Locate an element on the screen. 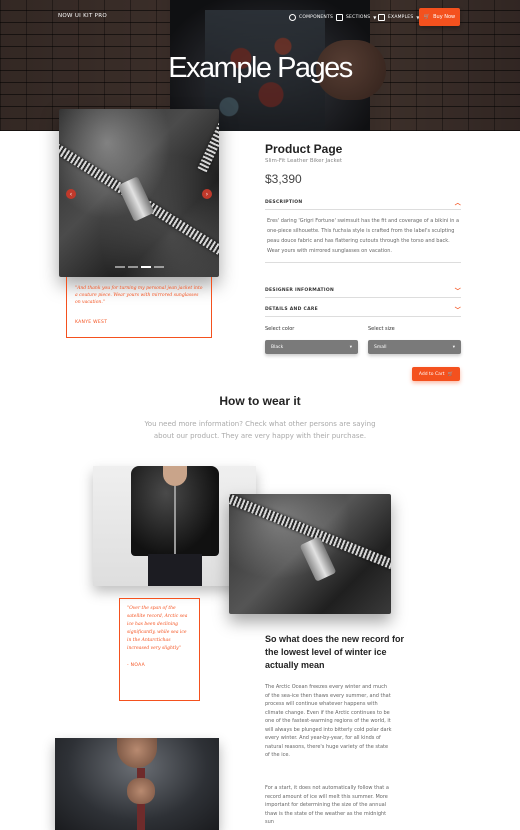 Image resolution: width=520 pixels, height=830 pixels. product-price: $3,390 is located at coordinates (283, 179).